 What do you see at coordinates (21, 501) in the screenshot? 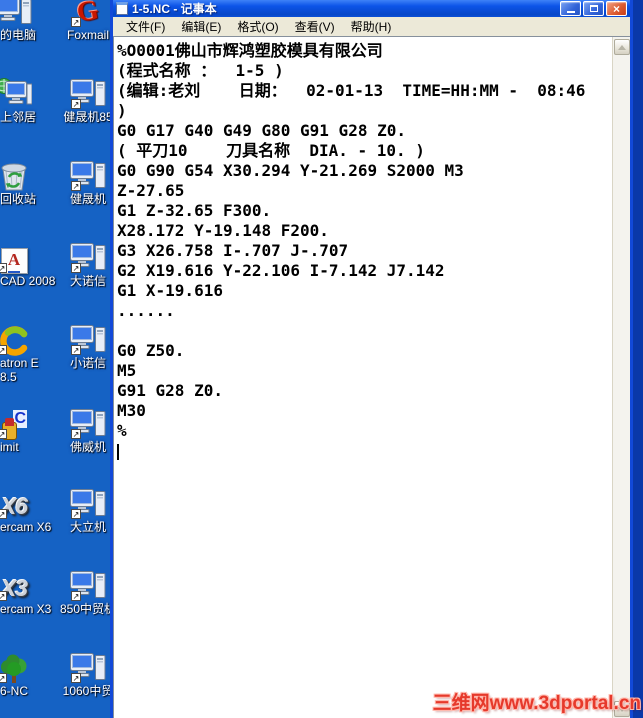
I see `mastercam-x6-icon: X6 ↗` at bounding box center [21, 501].